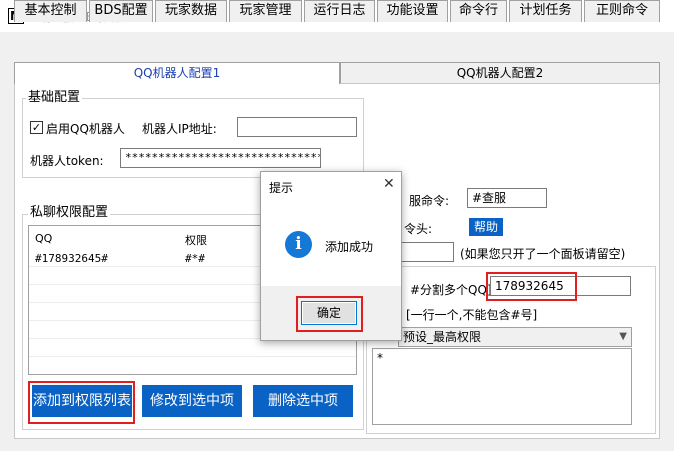 This screenshot has height=451, width=674. I want to click on tab-player-manage: 玩家管理, so click(265, 11).